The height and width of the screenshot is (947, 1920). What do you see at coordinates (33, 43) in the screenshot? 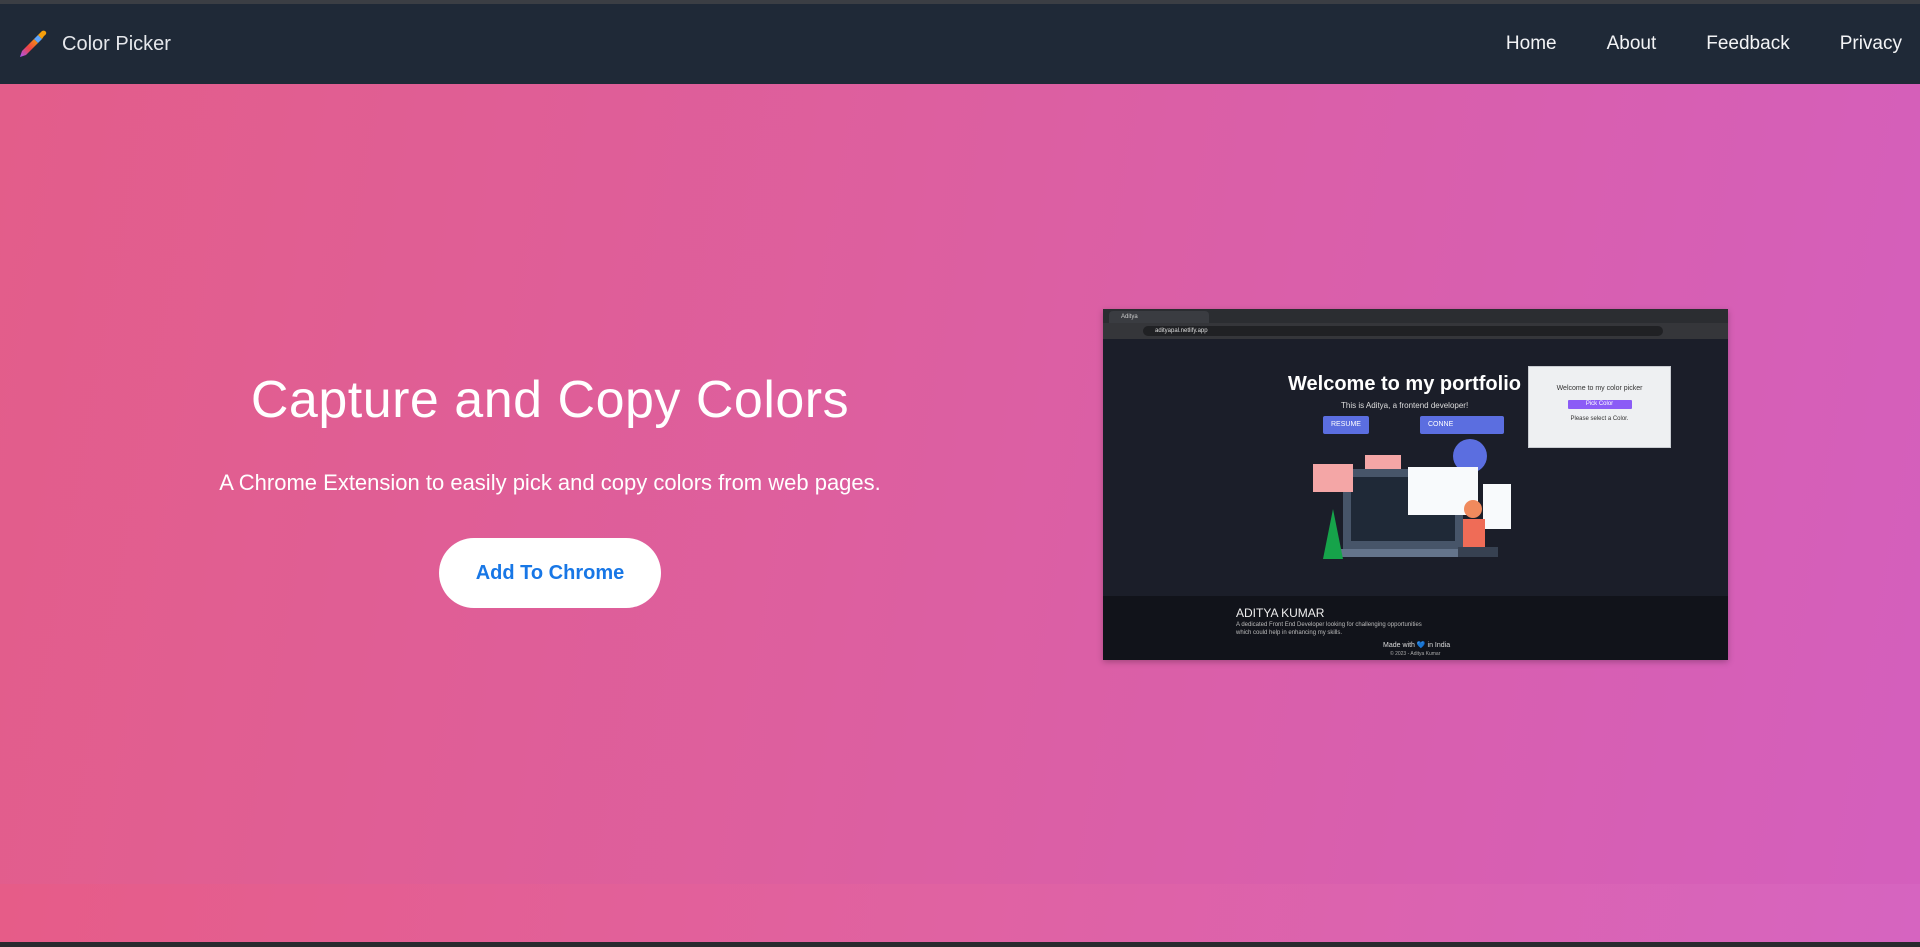
I see `eyedropper-logo-icon` at bounding box center [33, 43].